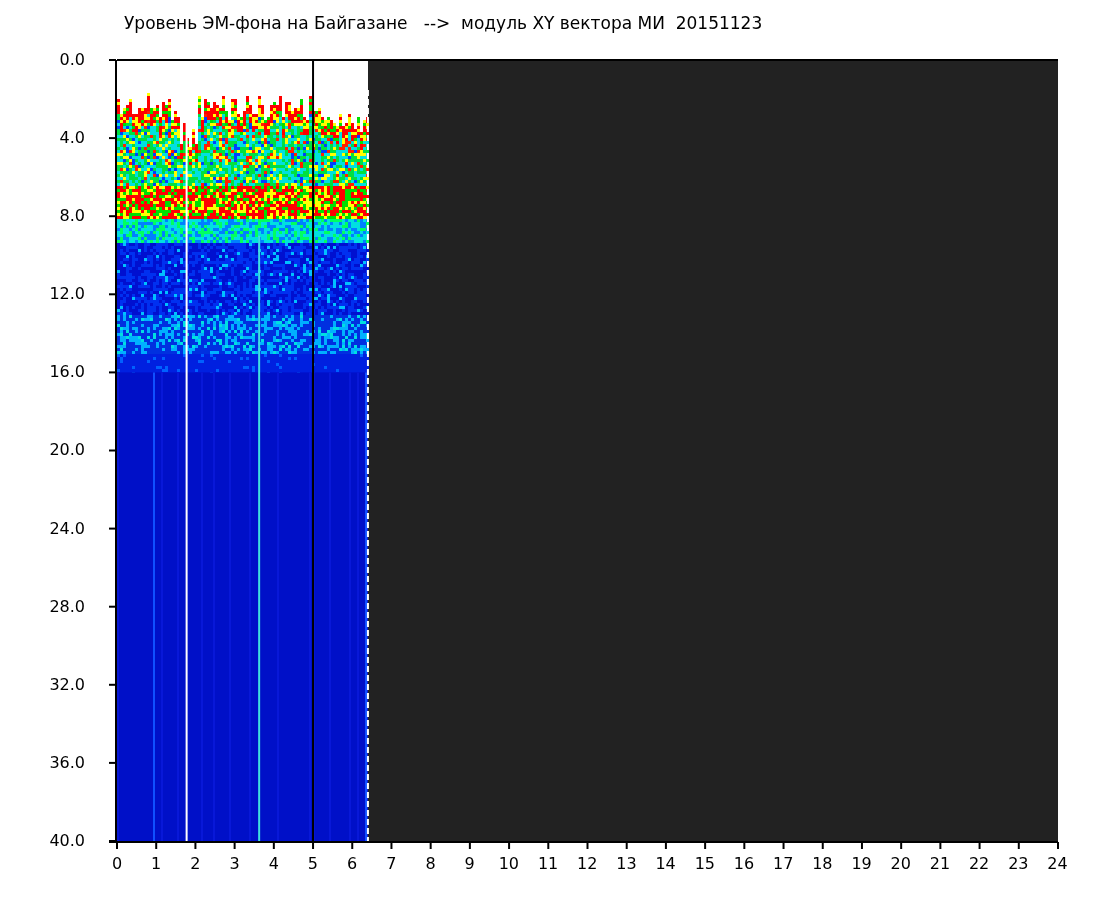 The image size is (1096, 900). I want to click on y-tick-label: 24.0, so click(67, 528).